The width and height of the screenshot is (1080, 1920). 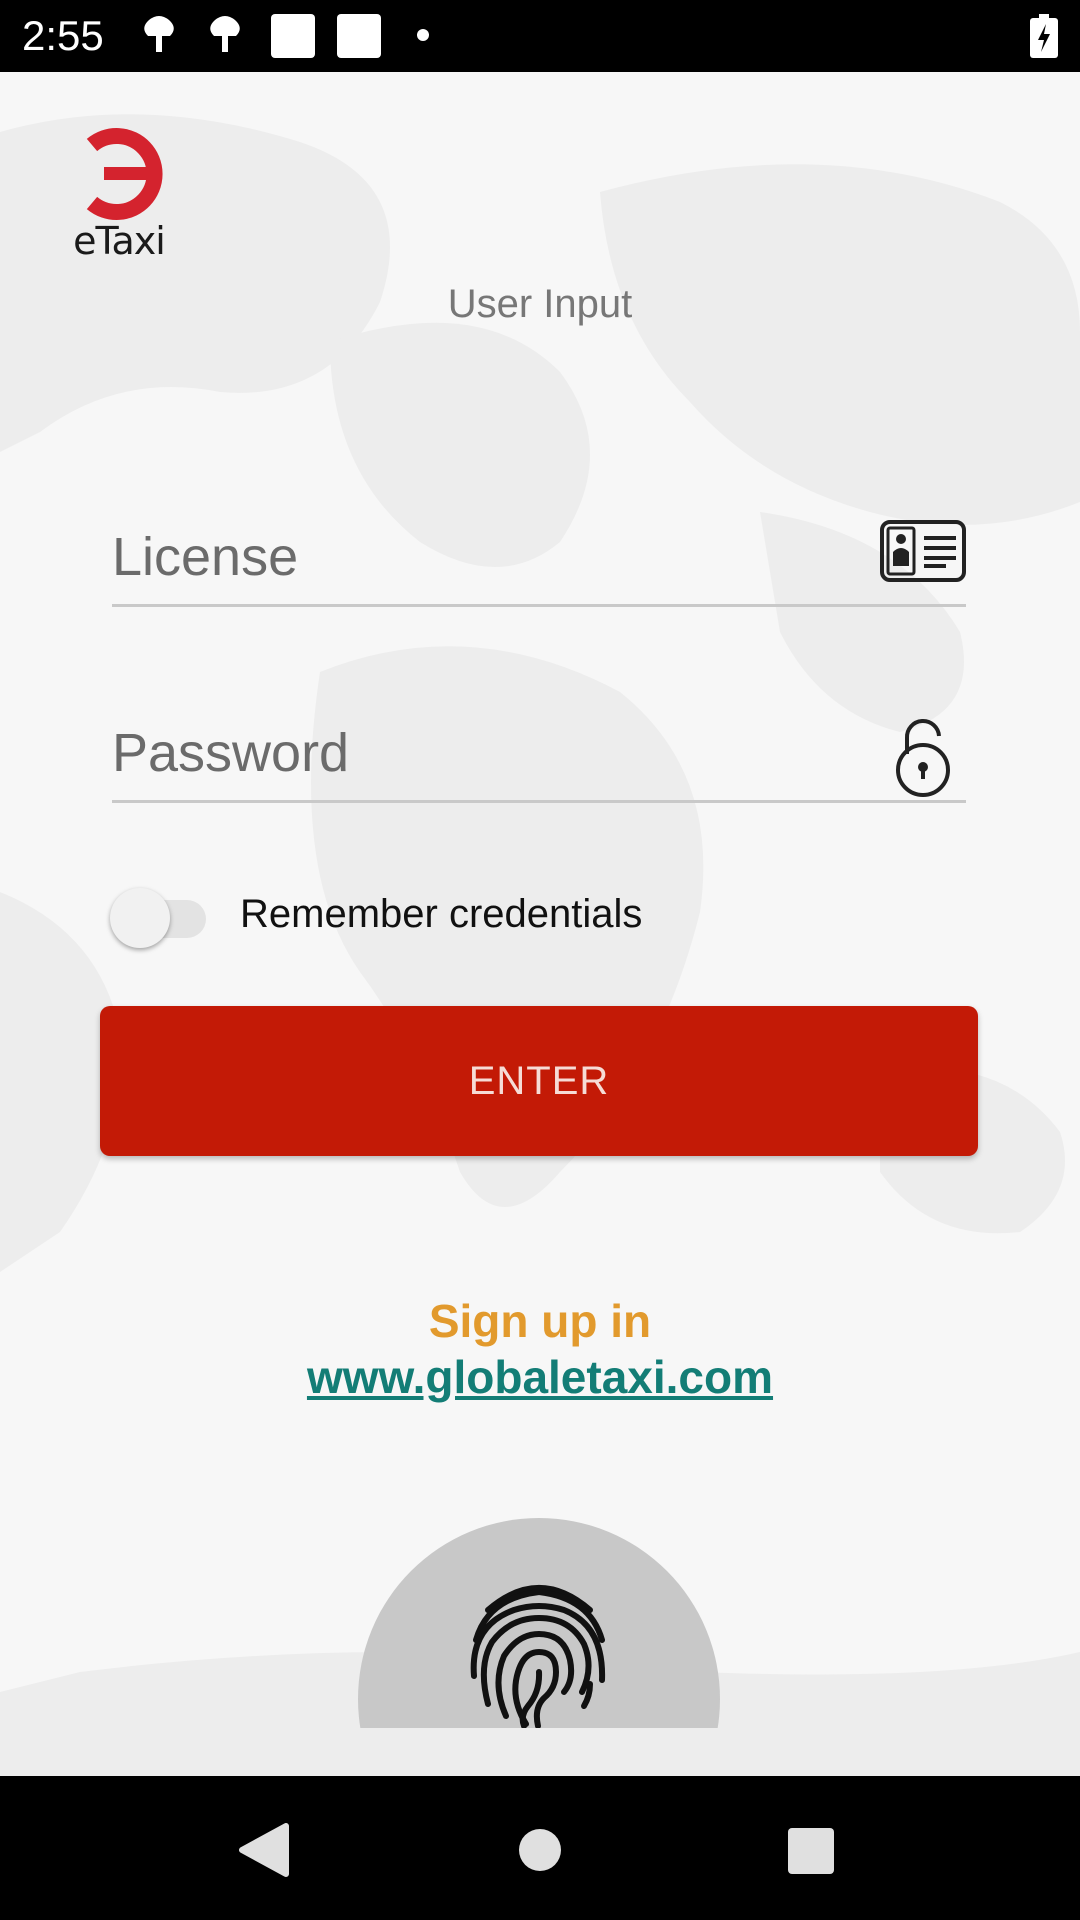 I want to click on logo-wordmark: eTaxi, so click(x=119, y=241).